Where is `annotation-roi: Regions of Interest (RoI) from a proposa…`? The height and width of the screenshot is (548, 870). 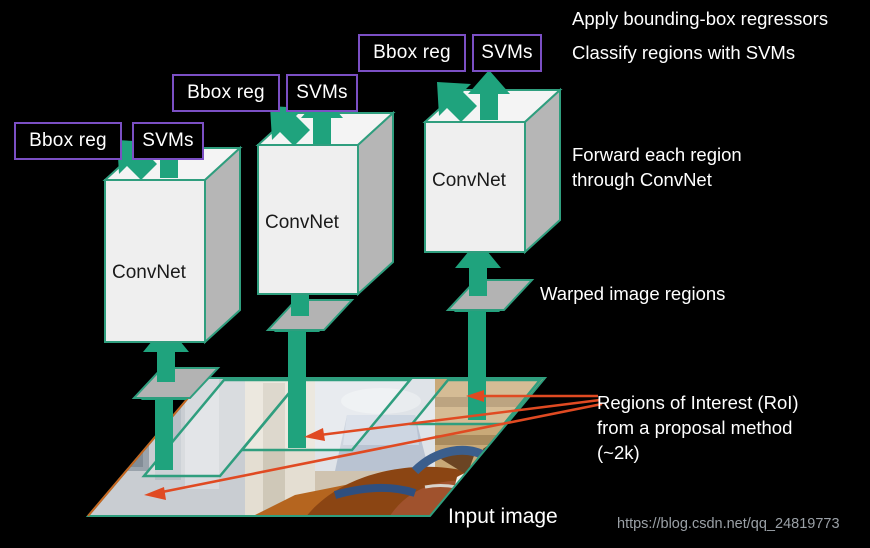
annotation-roi: Regions of Interest (RoI) from a proposa… is located at coordinates (698, 427).